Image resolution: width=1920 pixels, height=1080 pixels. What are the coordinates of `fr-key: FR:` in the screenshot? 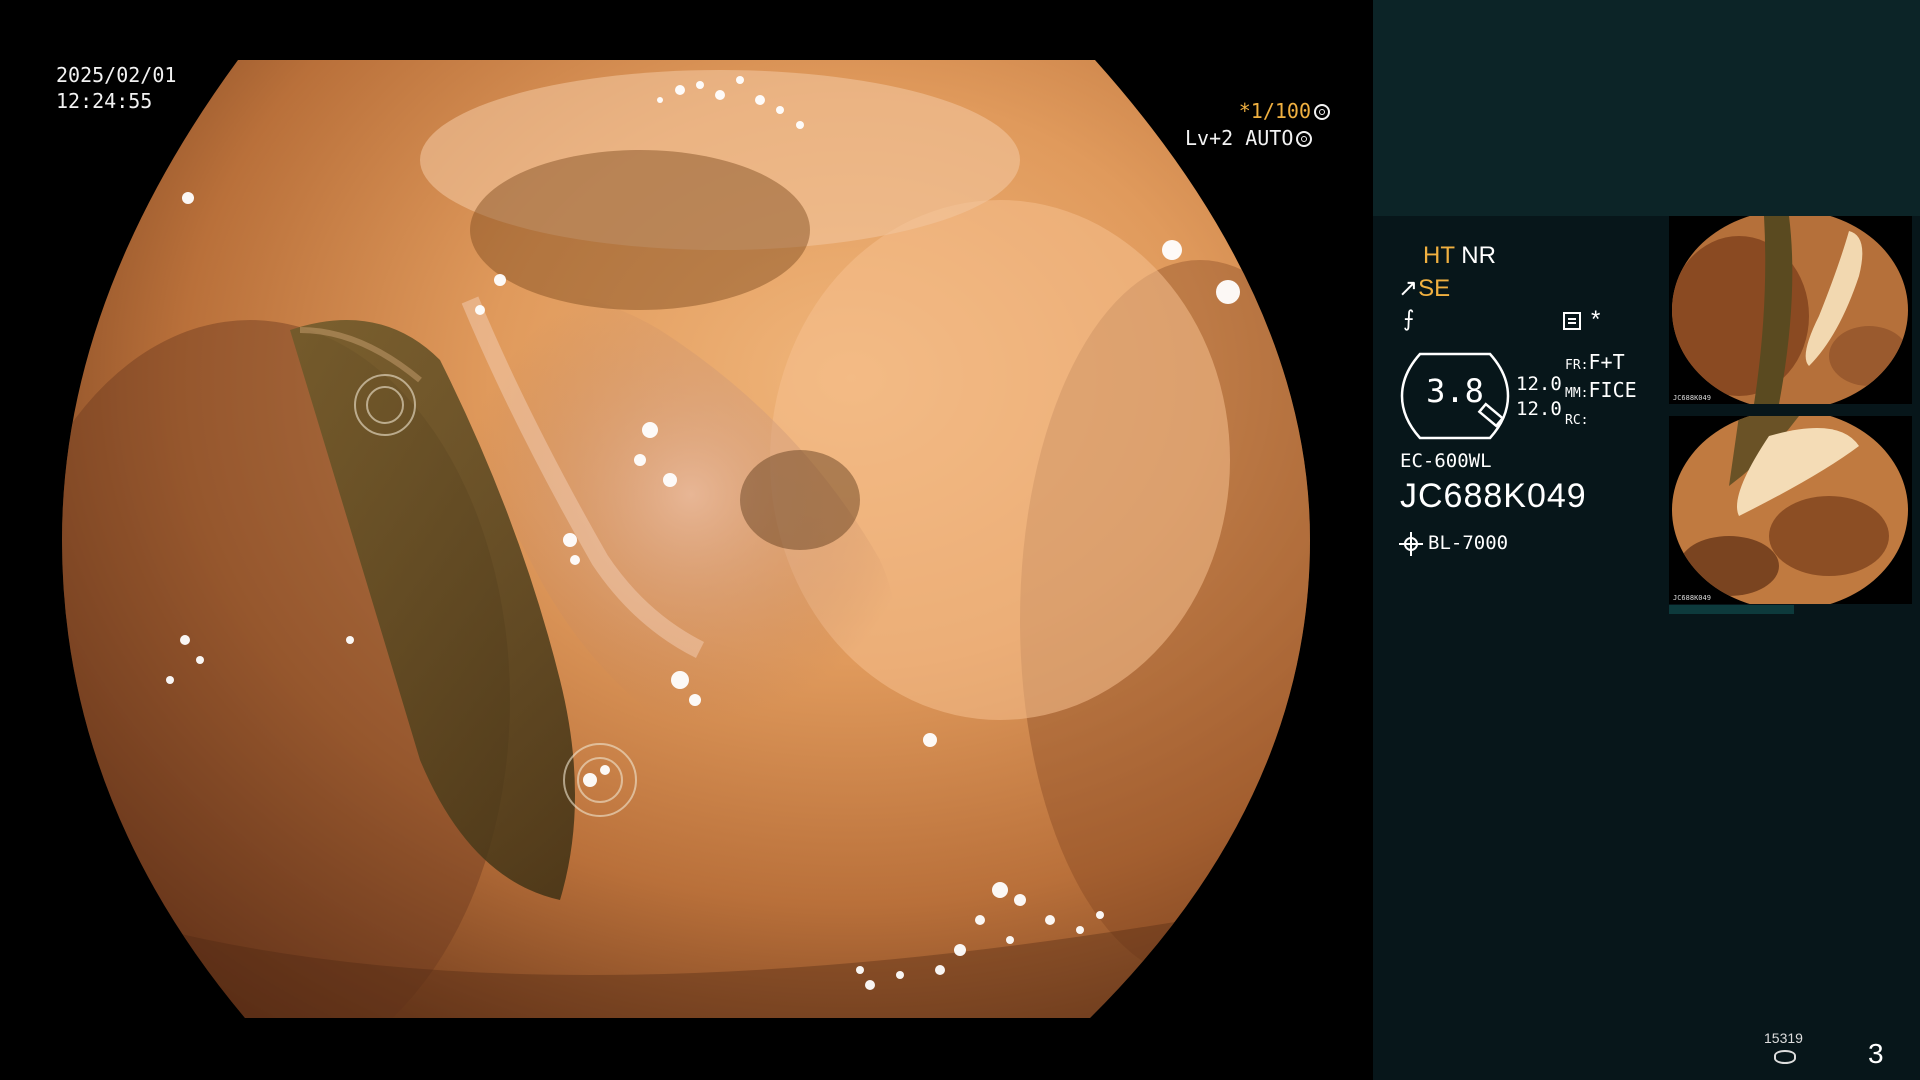 It's located at (1577, 365).